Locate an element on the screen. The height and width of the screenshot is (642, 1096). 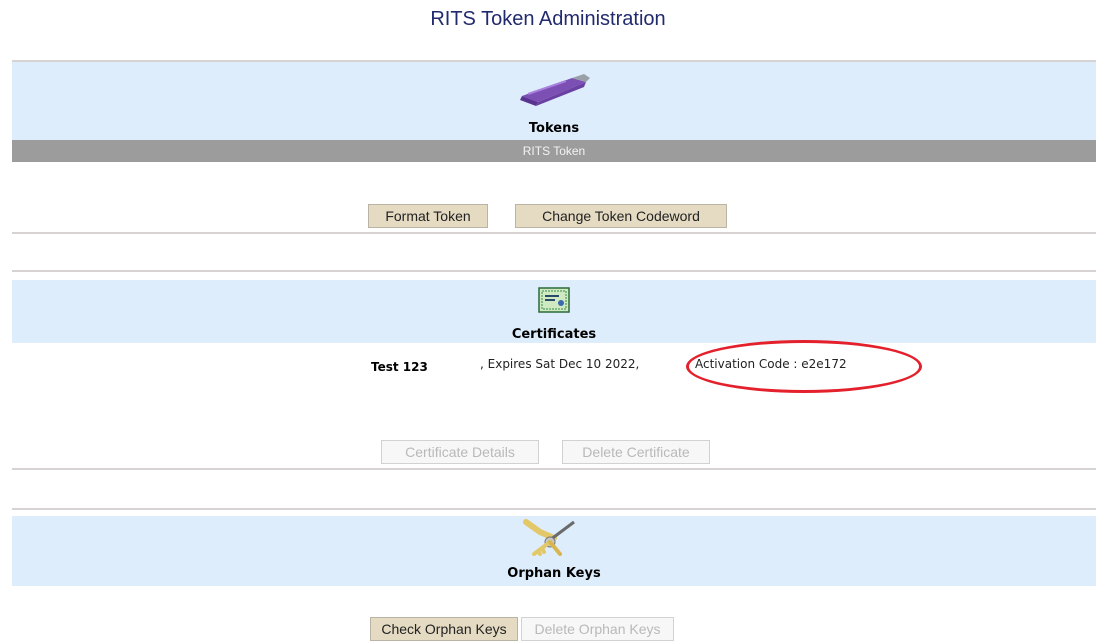
change-token-codeword-button: Change Token Codeword is located at coordinates (621, 216).